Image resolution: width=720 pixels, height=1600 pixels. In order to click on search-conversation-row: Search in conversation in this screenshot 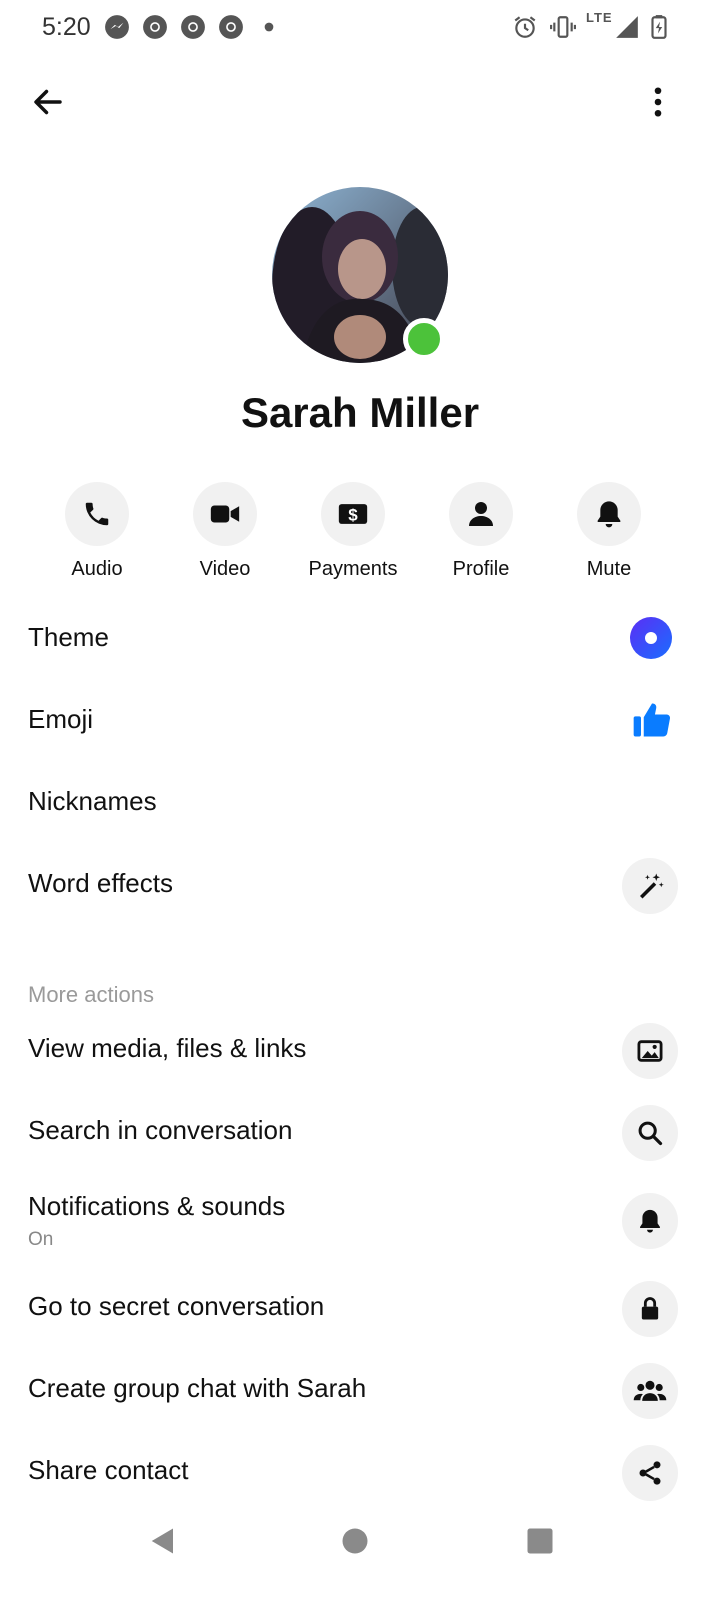, I will do `click(360, 1133)`.